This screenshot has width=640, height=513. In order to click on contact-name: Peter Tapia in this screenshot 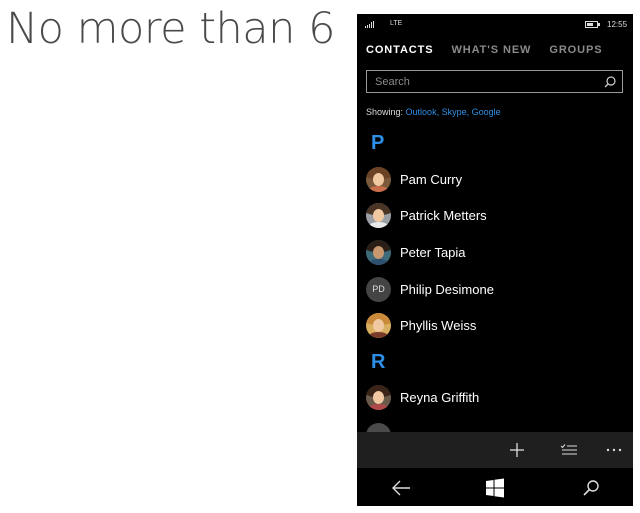, I will do `click(433, 252)`.